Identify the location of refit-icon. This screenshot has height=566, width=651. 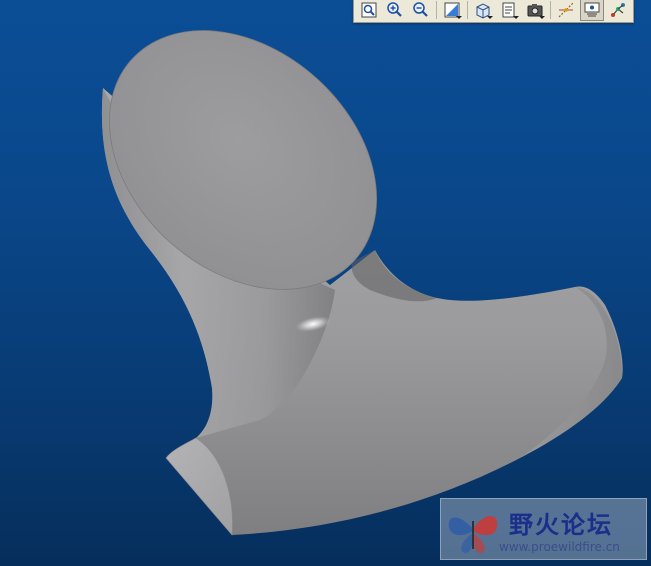
(369, 10).